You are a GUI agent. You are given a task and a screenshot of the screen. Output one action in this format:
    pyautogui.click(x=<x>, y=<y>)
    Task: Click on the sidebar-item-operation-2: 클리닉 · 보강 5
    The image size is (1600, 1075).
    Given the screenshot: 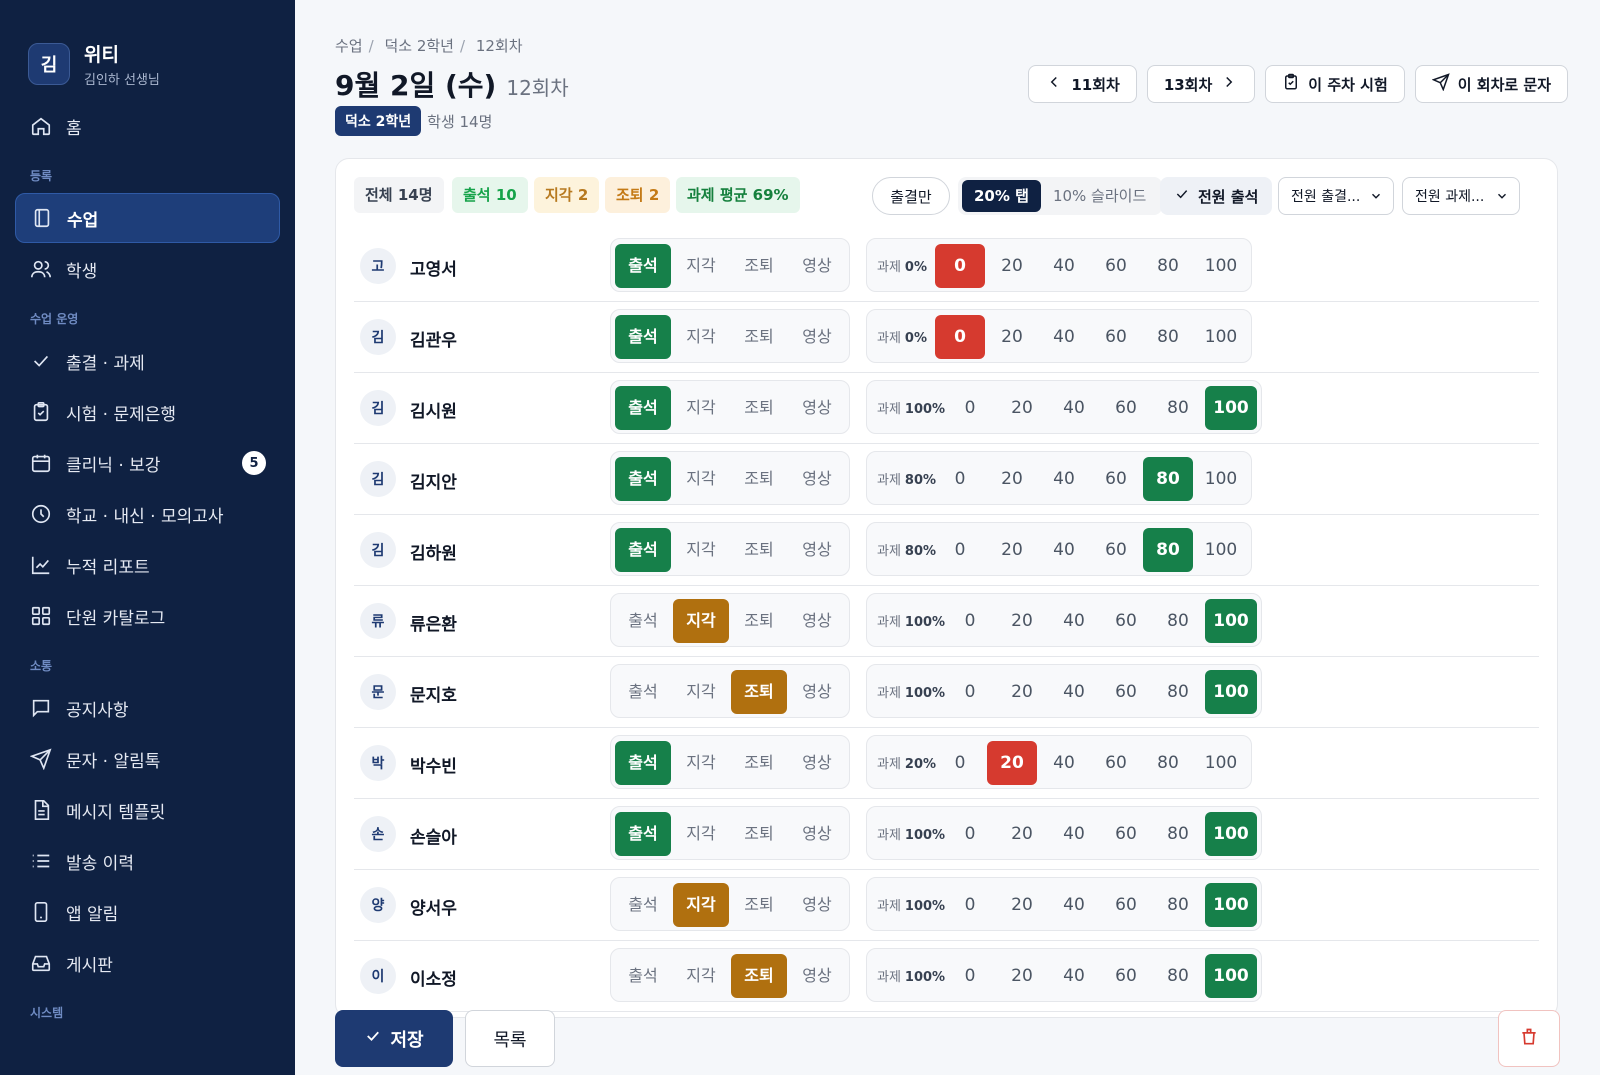 What is the action you would take?
    pyautogui.click(x=147, y=463)
    